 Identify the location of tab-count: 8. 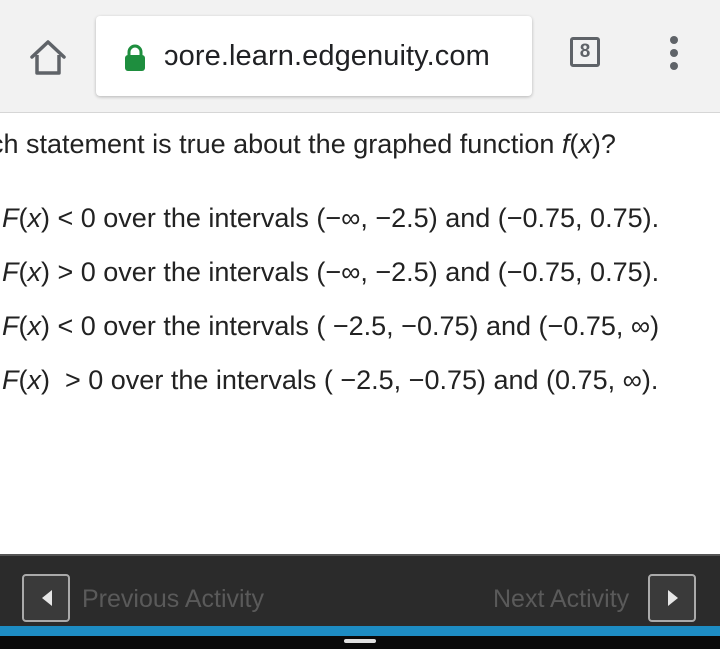
(585, 51).